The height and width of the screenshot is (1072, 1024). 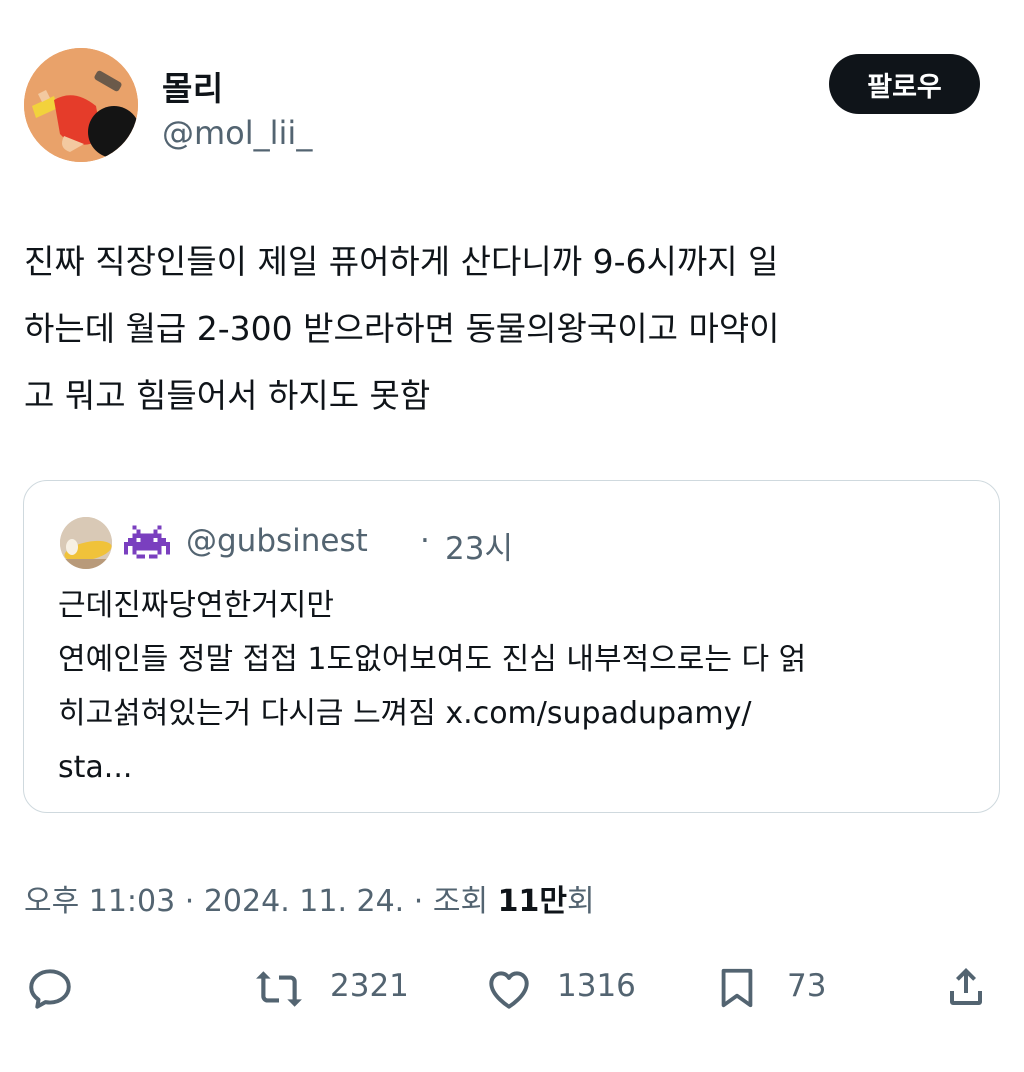 I want to click on tweet-date: 2024. 11. 24., so click(x=304, y=901).